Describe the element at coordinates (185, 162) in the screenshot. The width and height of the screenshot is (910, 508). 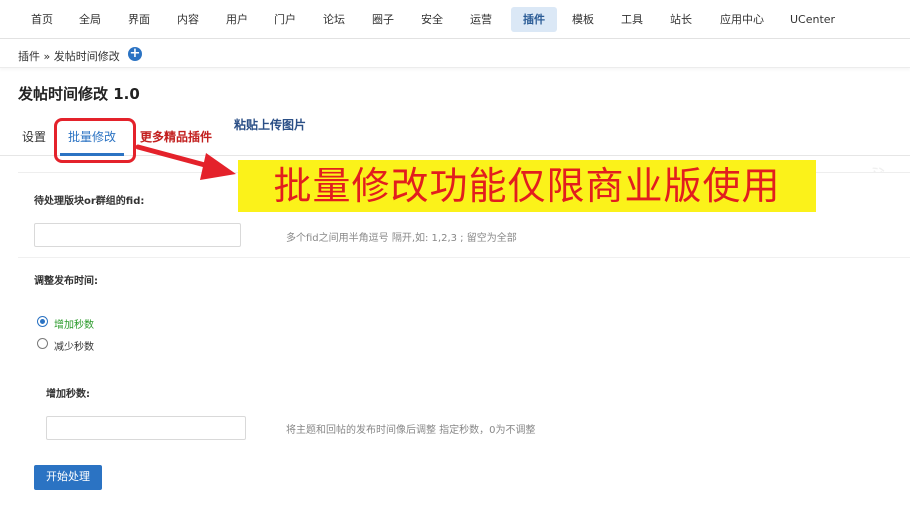
I see `annotation-arrow-icon` at that location.